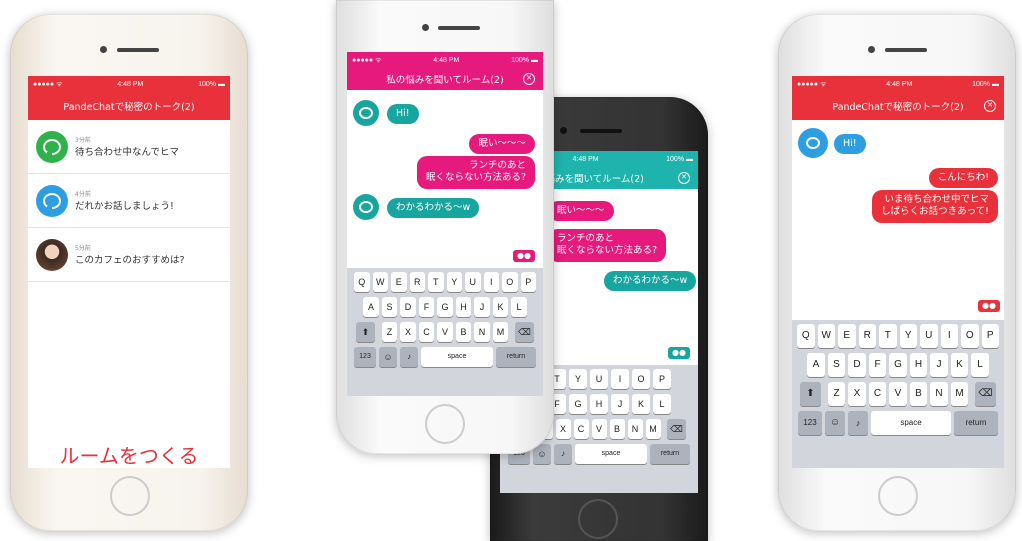 This screenshot has height=541, width=1022. Describe the element at coordinates (129, 454) in the screenshot. I see `create-room-button: ルームをつくる` at that location.